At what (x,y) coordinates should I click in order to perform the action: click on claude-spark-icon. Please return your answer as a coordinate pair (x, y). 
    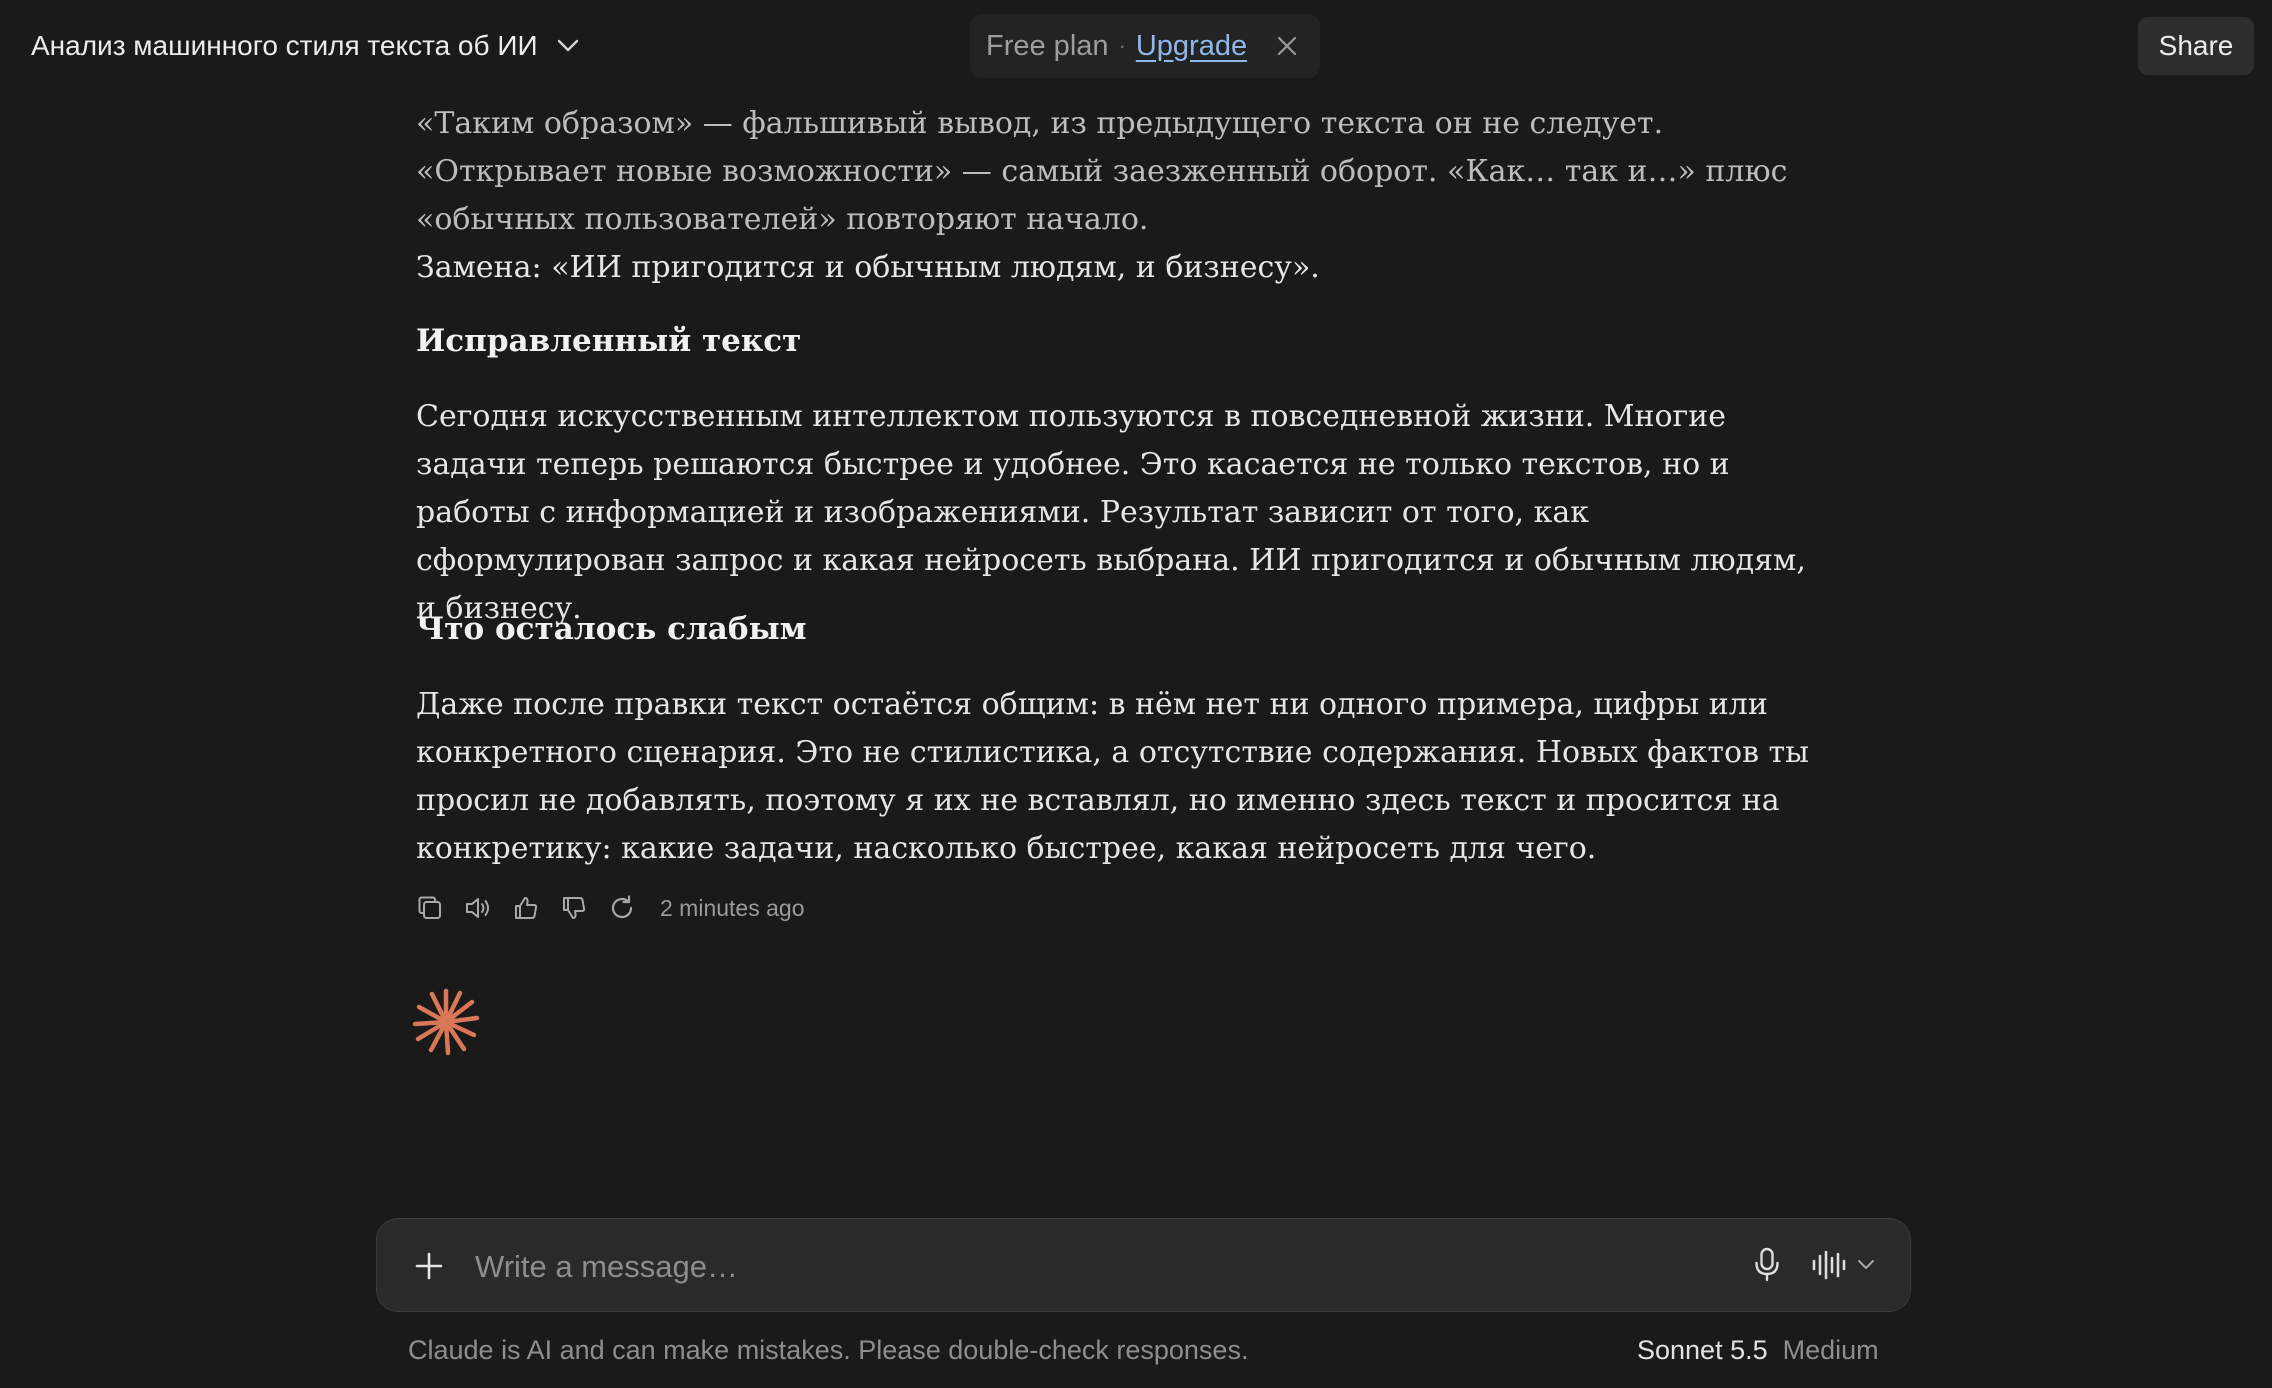
    Looking at the image, I should click on (446, 1022).